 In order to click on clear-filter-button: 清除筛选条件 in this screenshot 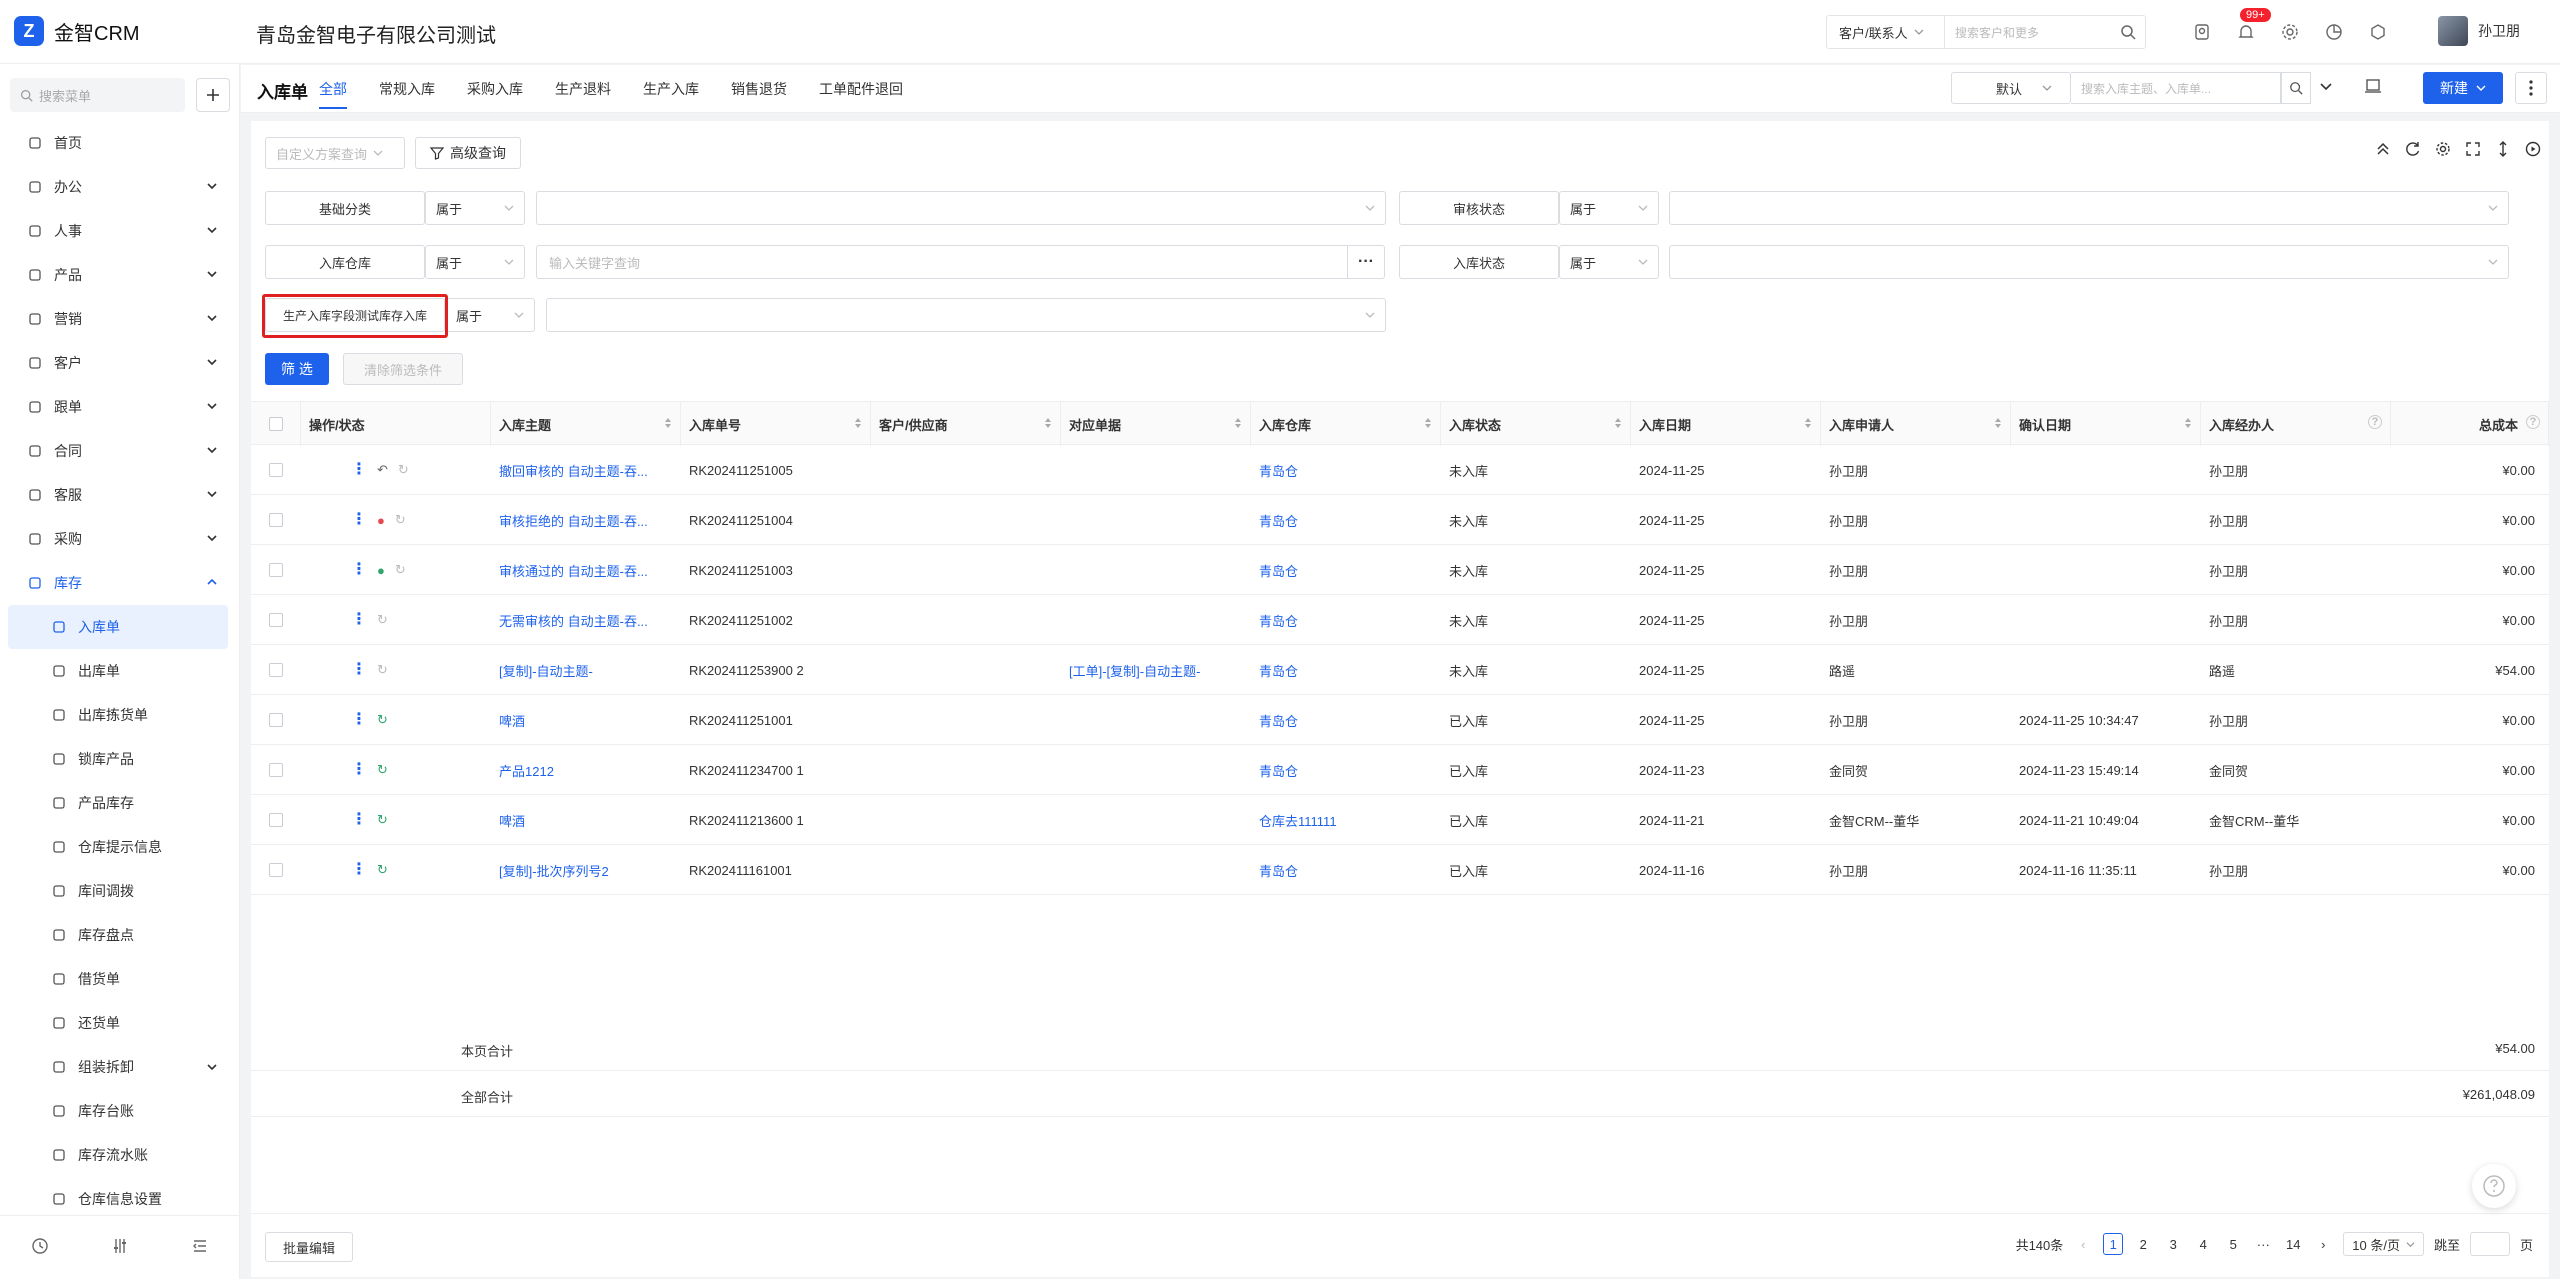, I will do `click(403, 369)`.